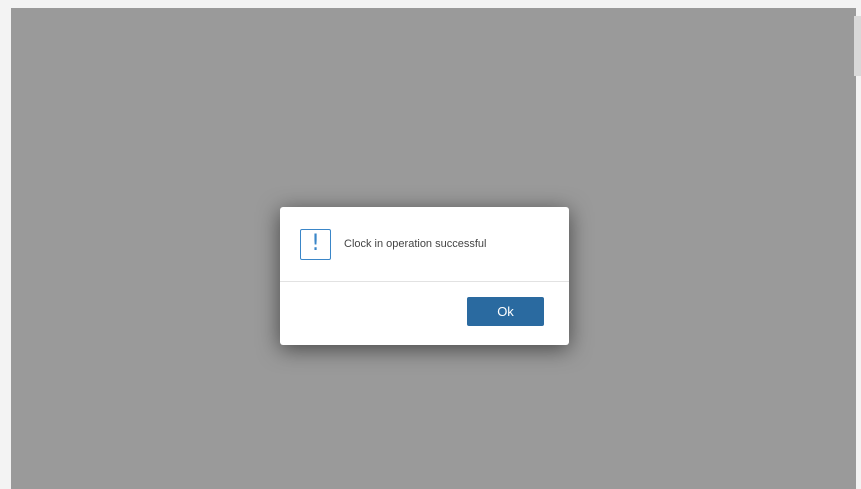  I want to click on dialog-message: Clock in operation successful, so click(415, 244).